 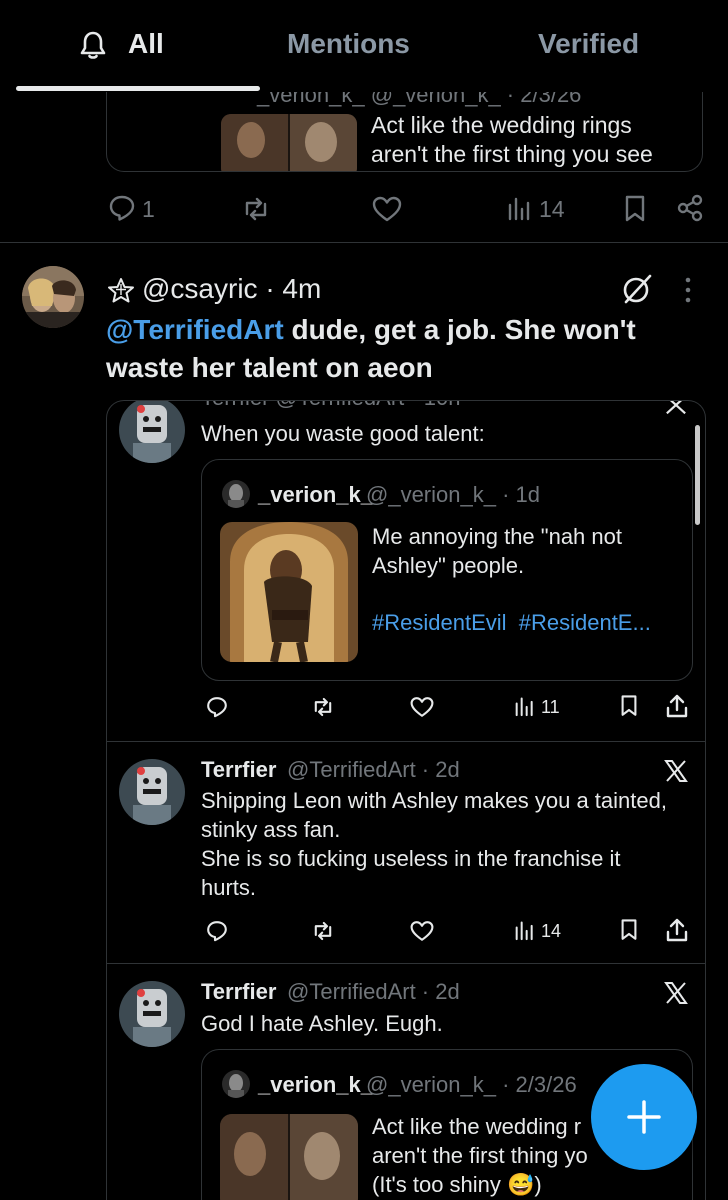 What do you see at coordinates (457, 1184) in the screenshot?
I see `post3-quote-line3: (It's too shiny 😅)` at bounding box center [457, 1184].